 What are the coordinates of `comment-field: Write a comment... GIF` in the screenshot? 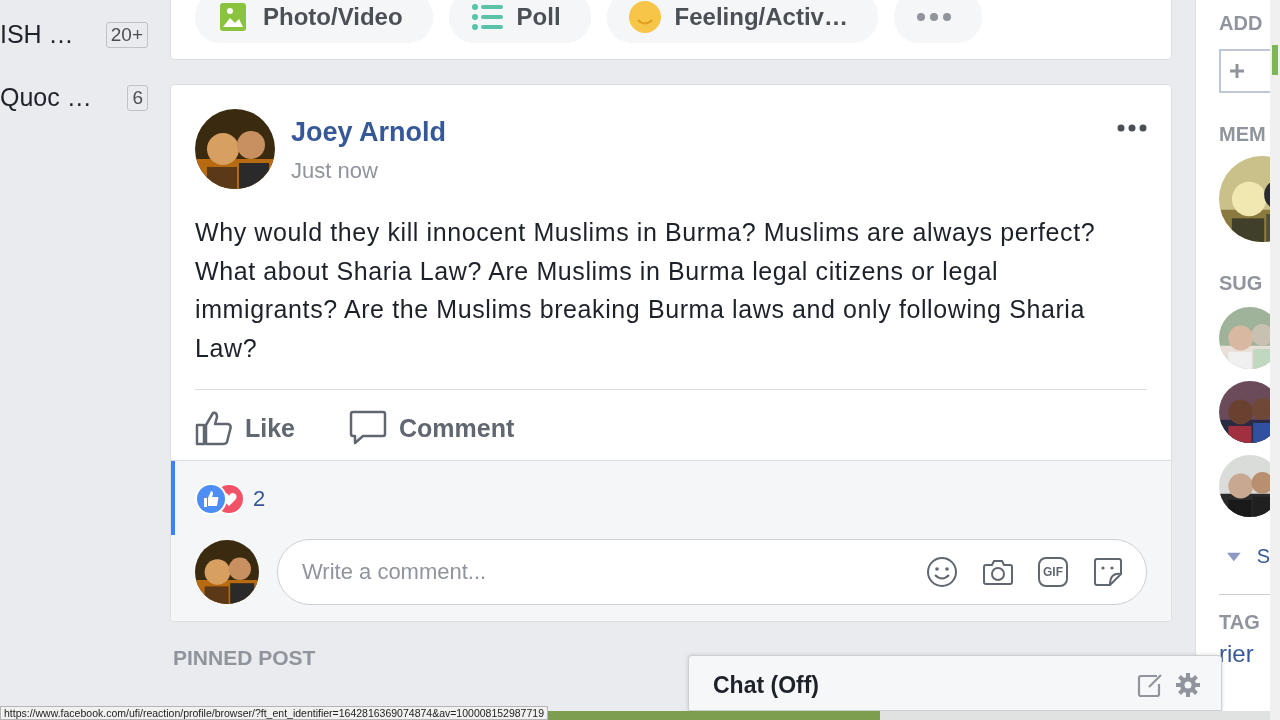 It's located at (712, 572).